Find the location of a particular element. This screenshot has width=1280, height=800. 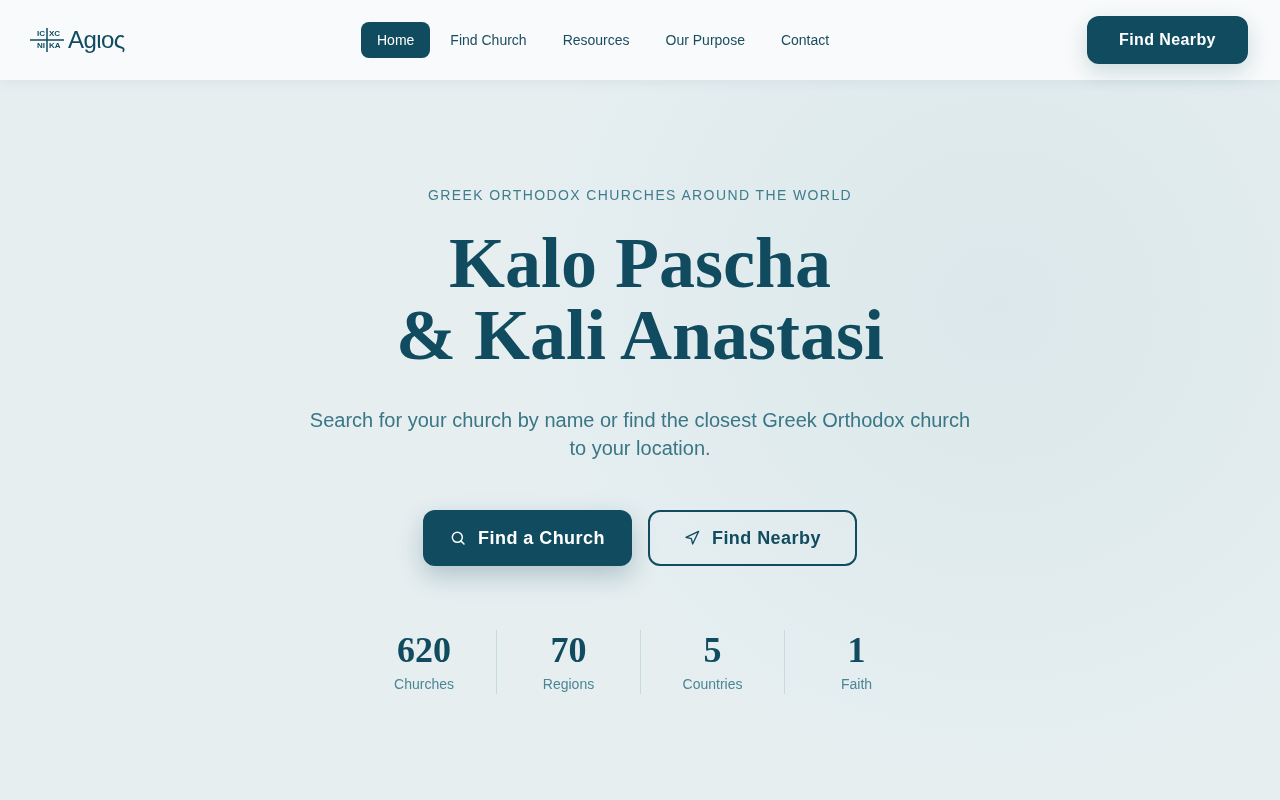

logo-letters: IC is located at coordinates (41, 34).